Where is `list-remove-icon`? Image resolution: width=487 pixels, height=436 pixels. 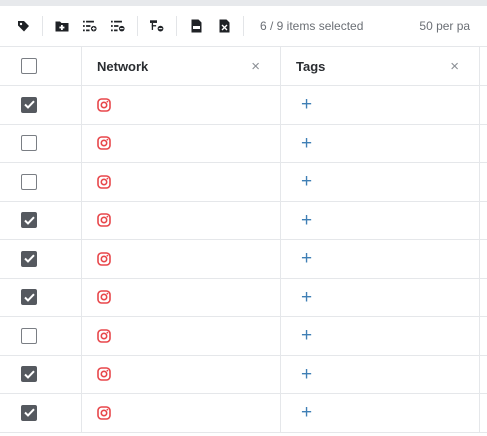
list-remove-icon is located at coordinates (118, 26).